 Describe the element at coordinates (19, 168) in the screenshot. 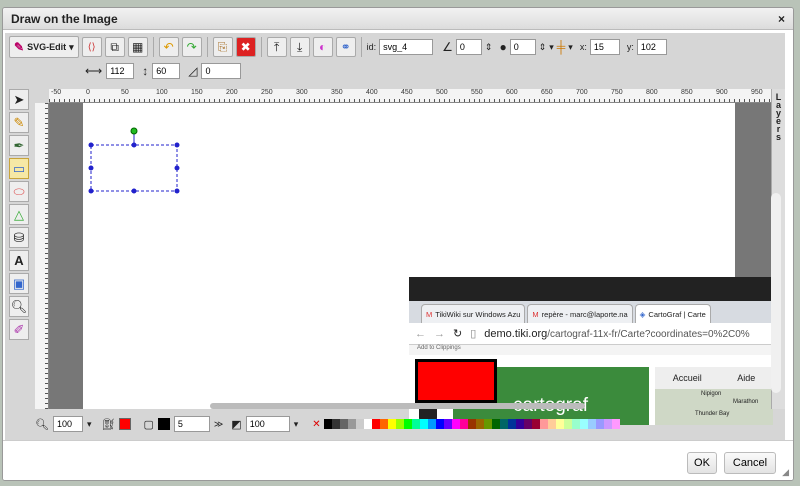

I see `rectangle-tool: ▭` at that location.